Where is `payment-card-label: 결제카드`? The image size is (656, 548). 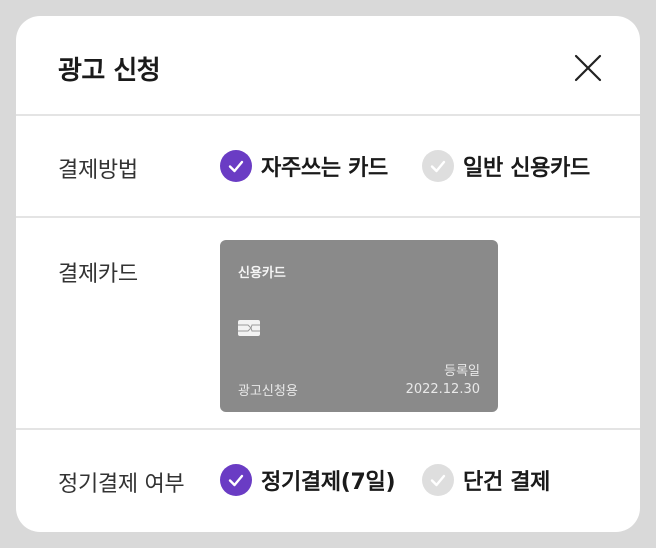
payment-card-label: 결제카드 is located at coordinates (98, 274).